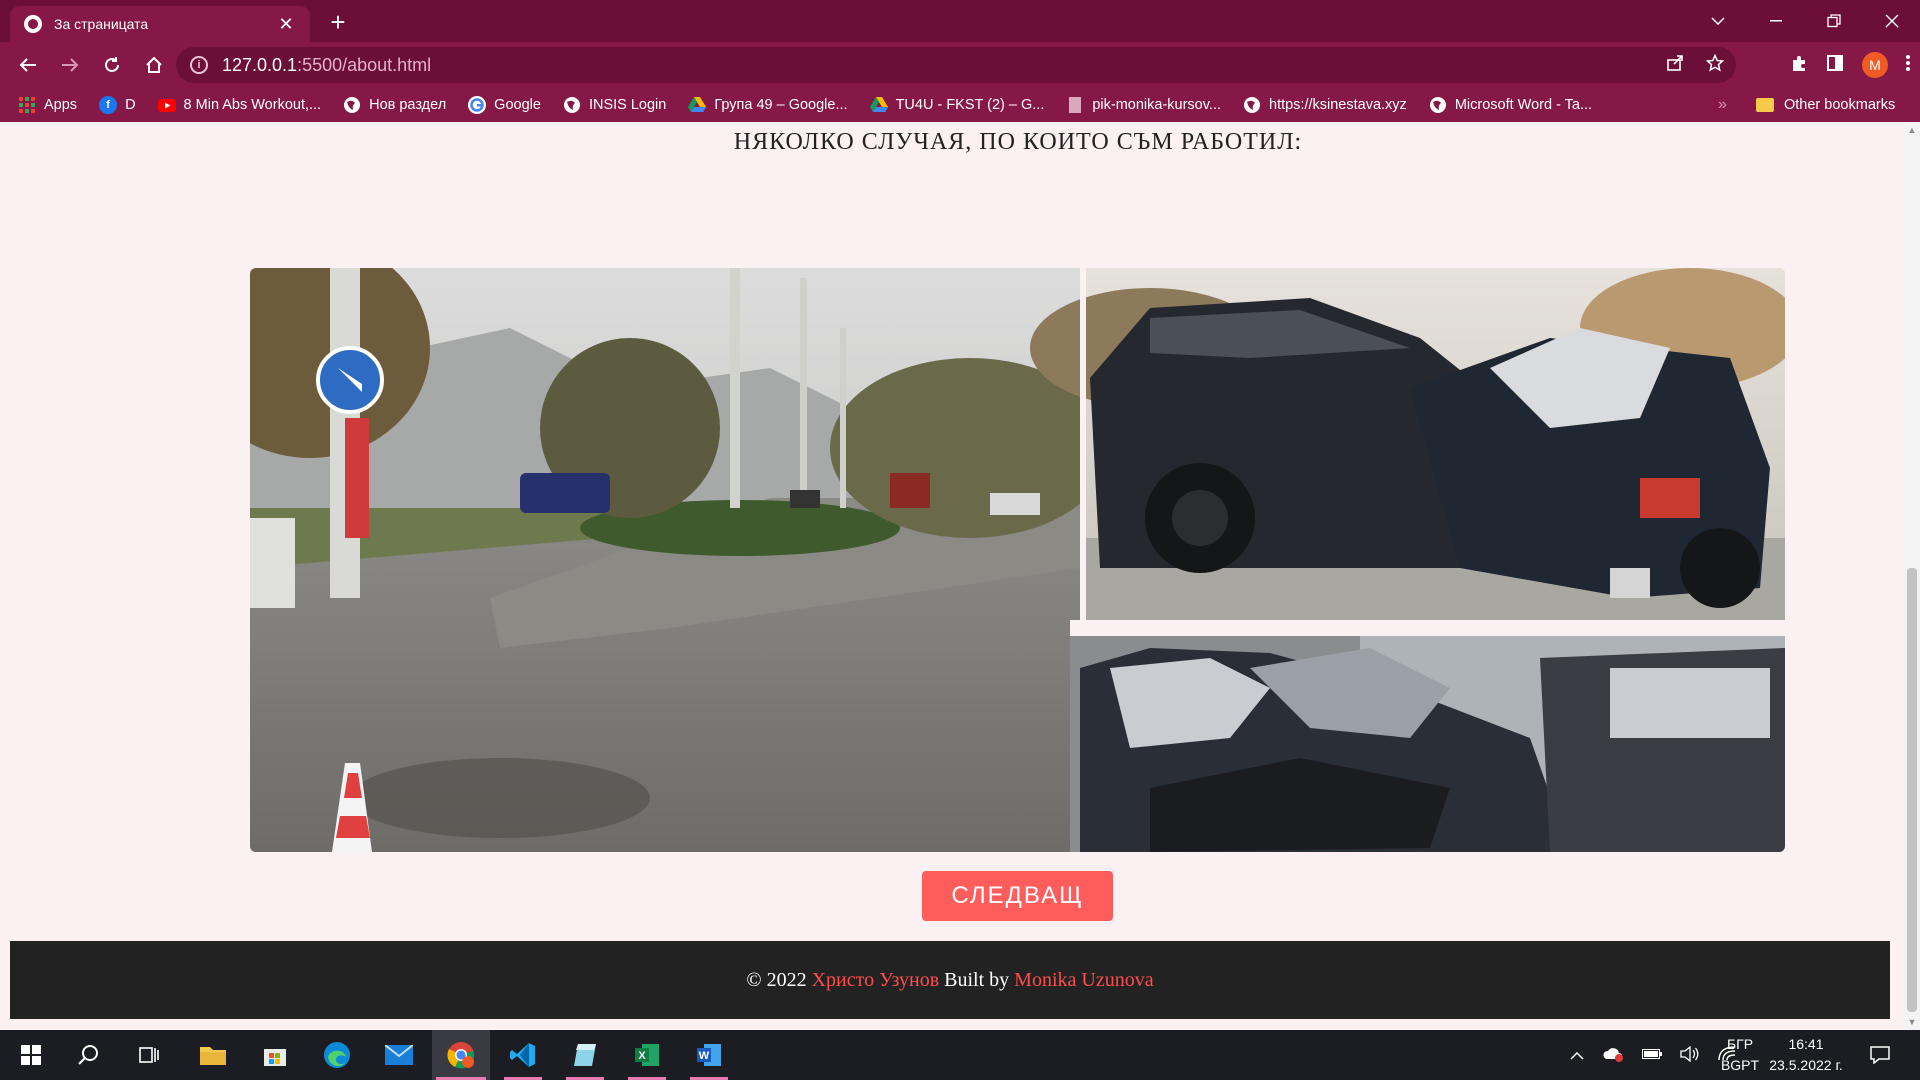  Describe the element at coordinates (338, 22) in the screenshot. I see `new-tab-button: +` at that location.